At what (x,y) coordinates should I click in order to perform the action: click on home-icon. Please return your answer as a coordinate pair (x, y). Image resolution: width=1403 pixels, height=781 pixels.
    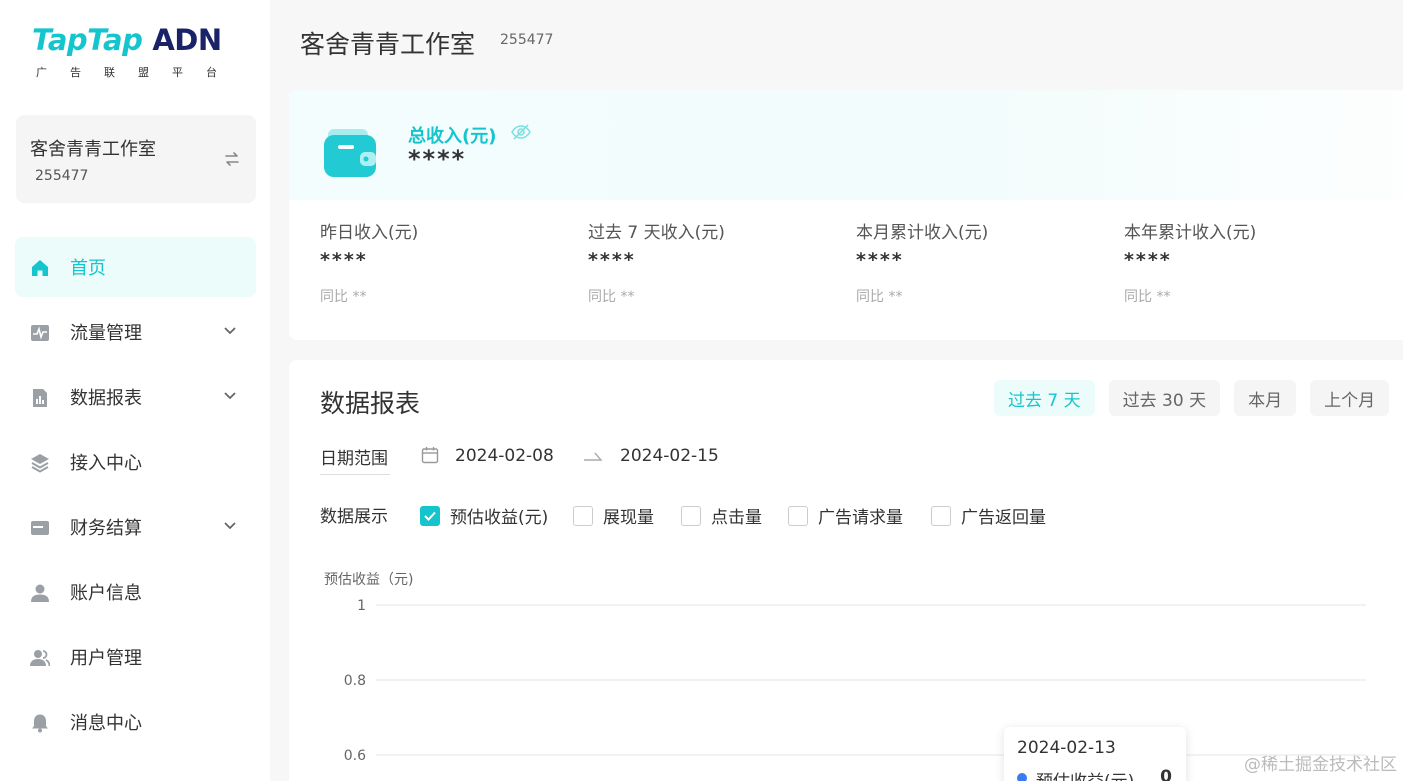
    Looking at the image, I should click on (40, 268).